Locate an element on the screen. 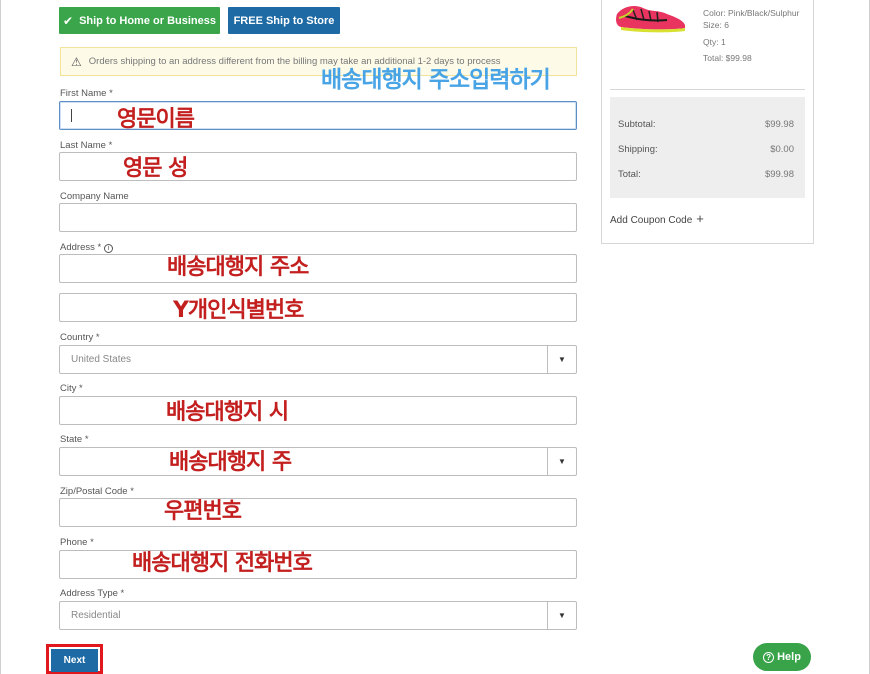 Image resolution: width=870 pixels, height=674 pixels. annotation-address2: Y개인식별번호 is located at coordinates (238, 310).